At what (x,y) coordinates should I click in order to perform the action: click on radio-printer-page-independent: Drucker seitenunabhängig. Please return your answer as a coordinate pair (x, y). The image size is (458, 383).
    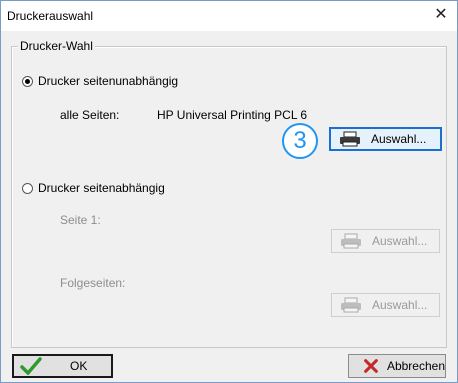
    Looking at the image, I should click on (100, 81).